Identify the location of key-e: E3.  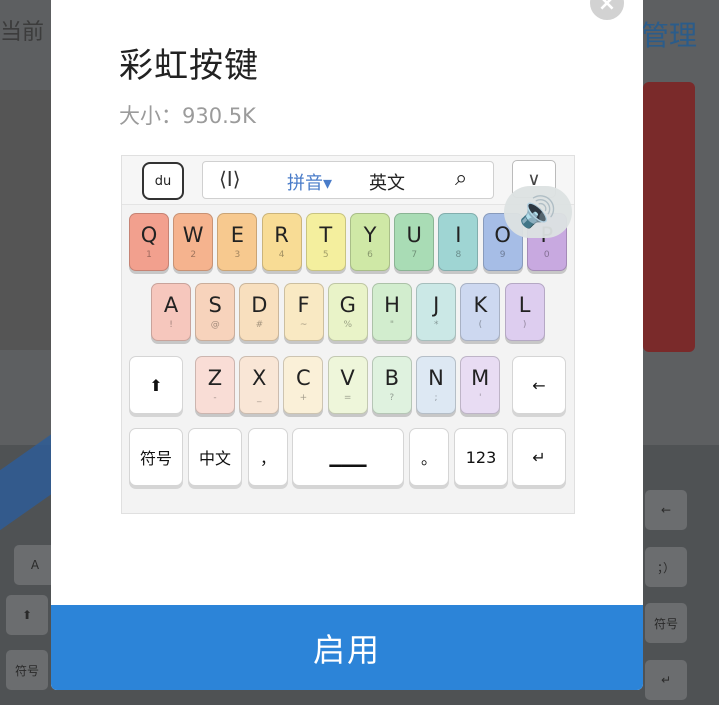
(237, 242).